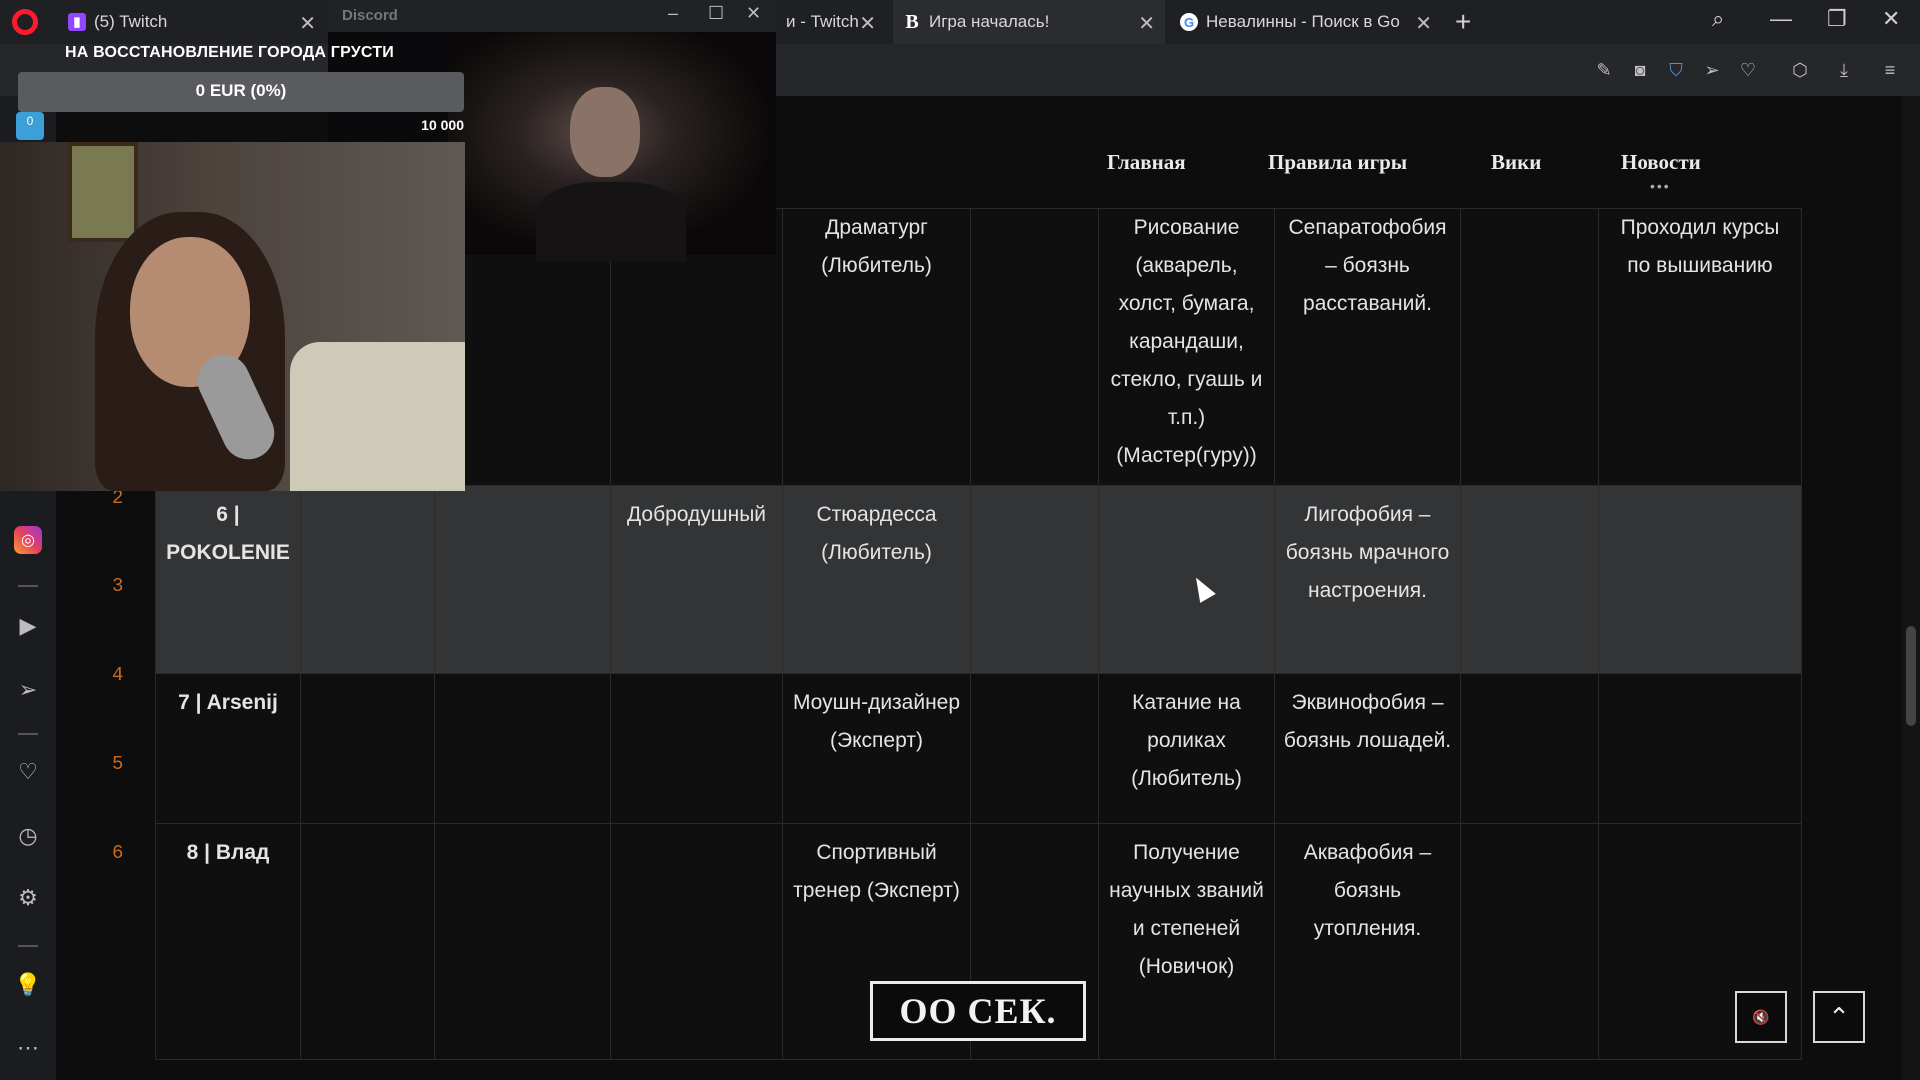 The width and height of the screenshot is (1920, 1080). Describe the element at coordinates (1640, 70) in the screenshot. I see `camera-icon: ◙` at that location.